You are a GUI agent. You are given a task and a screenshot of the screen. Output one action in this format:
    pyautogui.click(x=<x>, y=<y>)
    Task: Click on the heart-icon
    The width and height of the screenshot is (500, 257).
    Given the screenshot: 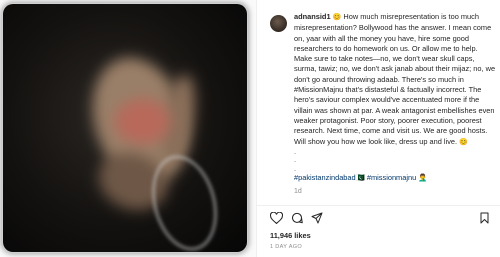 What is the action you would take?
    pyautogui.click(x=276, y=220)
    